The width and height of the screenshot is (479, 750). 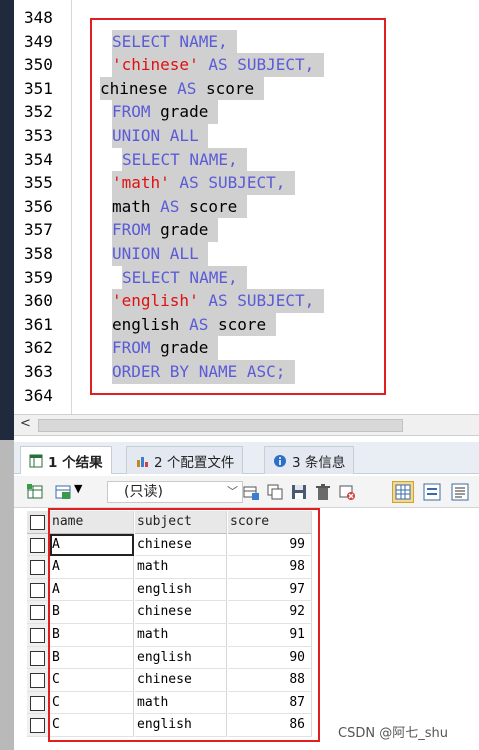 I want to click on grid-export-icon, so click(x=35, y=492).